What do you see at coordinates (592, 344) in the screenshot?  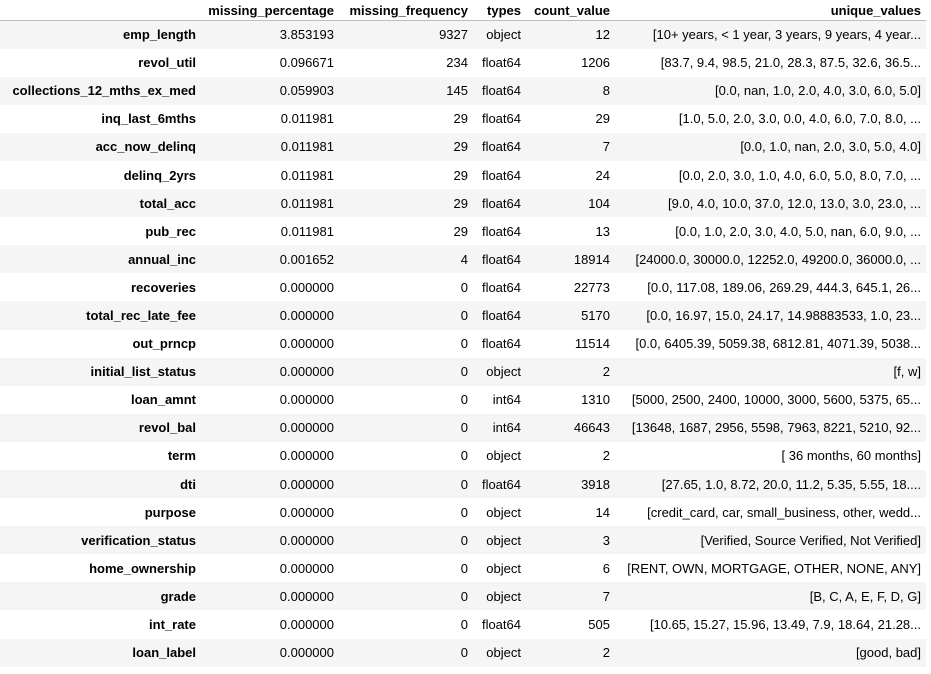 I see `cell-count-value: 11514` at bounding box center [592, 344].